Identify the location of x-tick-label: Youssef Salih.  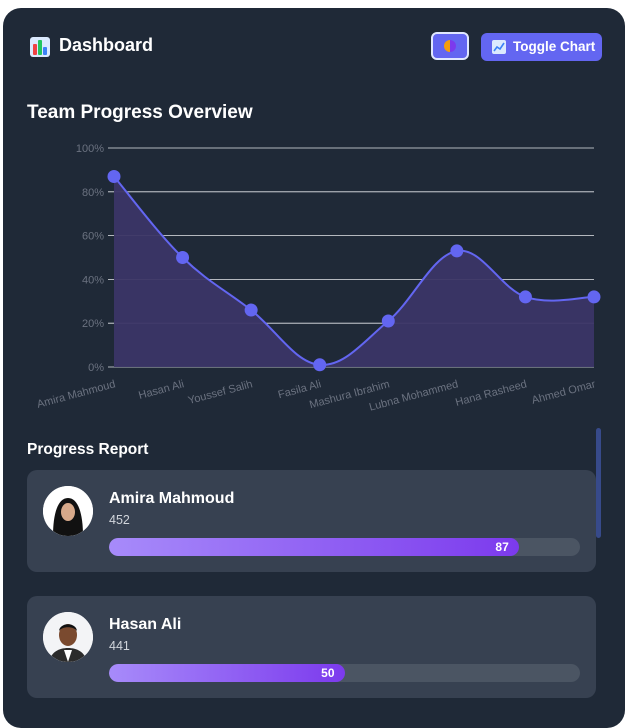
(220, 392).